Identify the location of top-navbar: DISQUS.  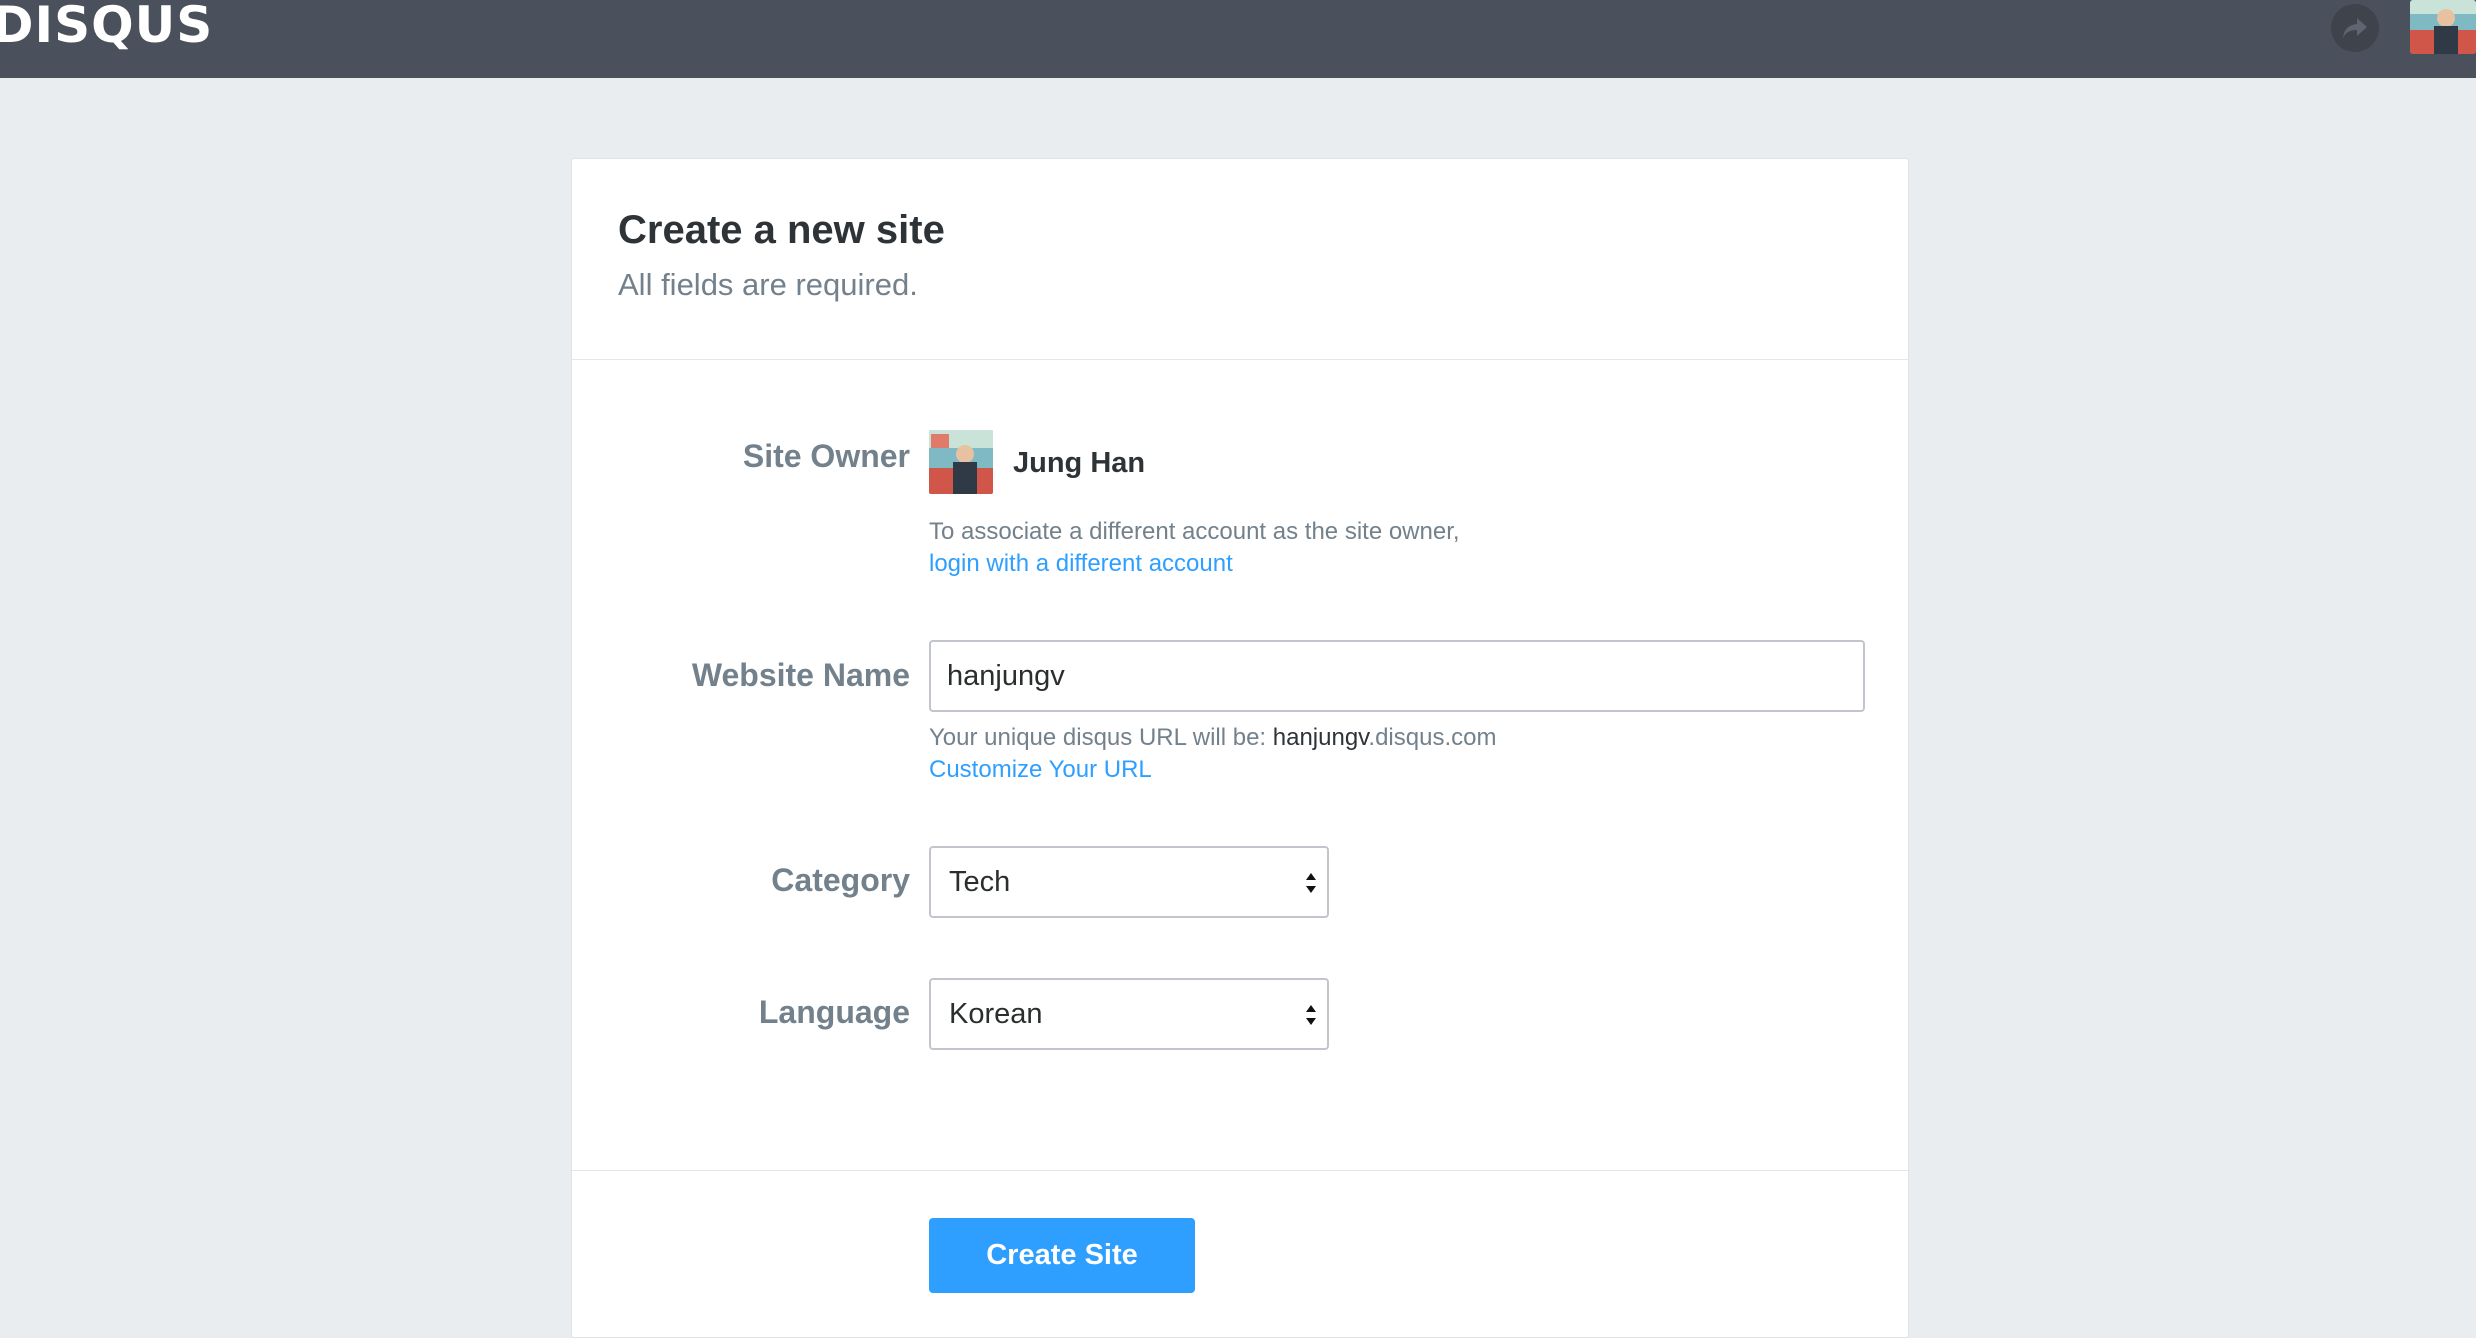
(1238, 39).